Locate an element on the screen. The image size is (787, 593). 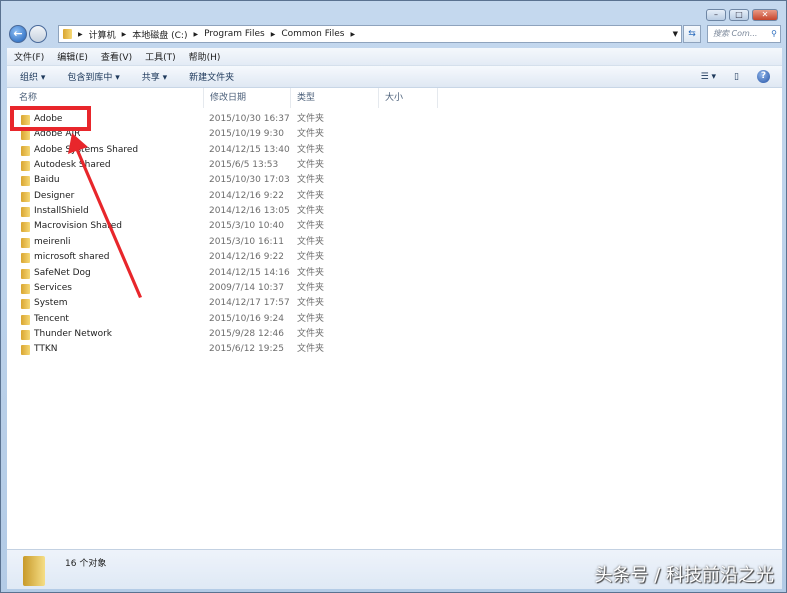
file-row: Macrovision Shared 2015/3/10 10:40 文件夹 is located at coordinates (177, 226).